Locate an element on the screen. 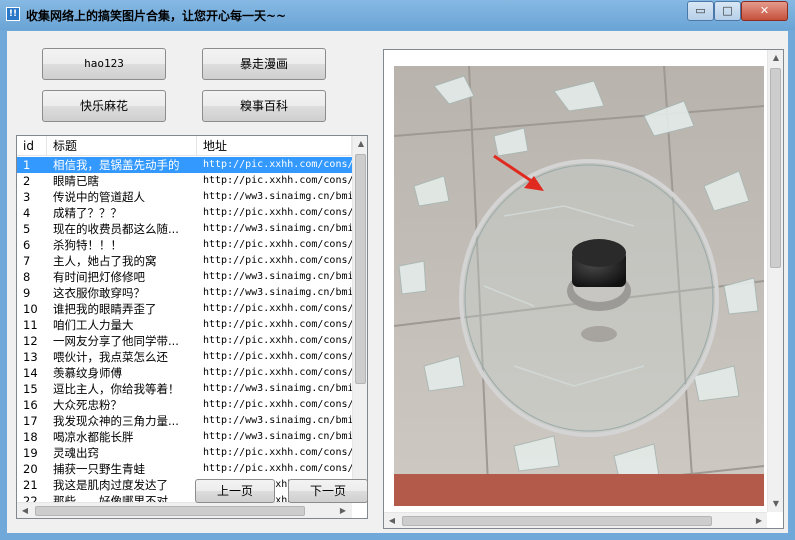  list-row: 4 成精了？？？ http://pic.xxhh.com/cons/ is located at coordinates (184, 213).